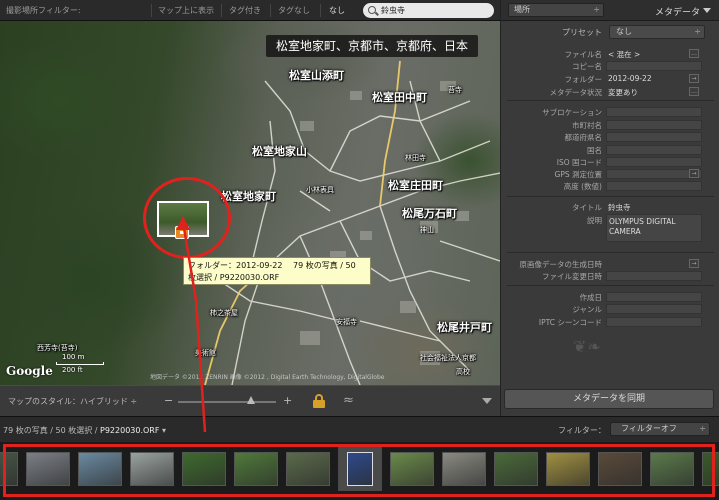 The height and width of the screenshot is (500, 719). I want to click on metadata-label: ジャンル, so click(587, 309).